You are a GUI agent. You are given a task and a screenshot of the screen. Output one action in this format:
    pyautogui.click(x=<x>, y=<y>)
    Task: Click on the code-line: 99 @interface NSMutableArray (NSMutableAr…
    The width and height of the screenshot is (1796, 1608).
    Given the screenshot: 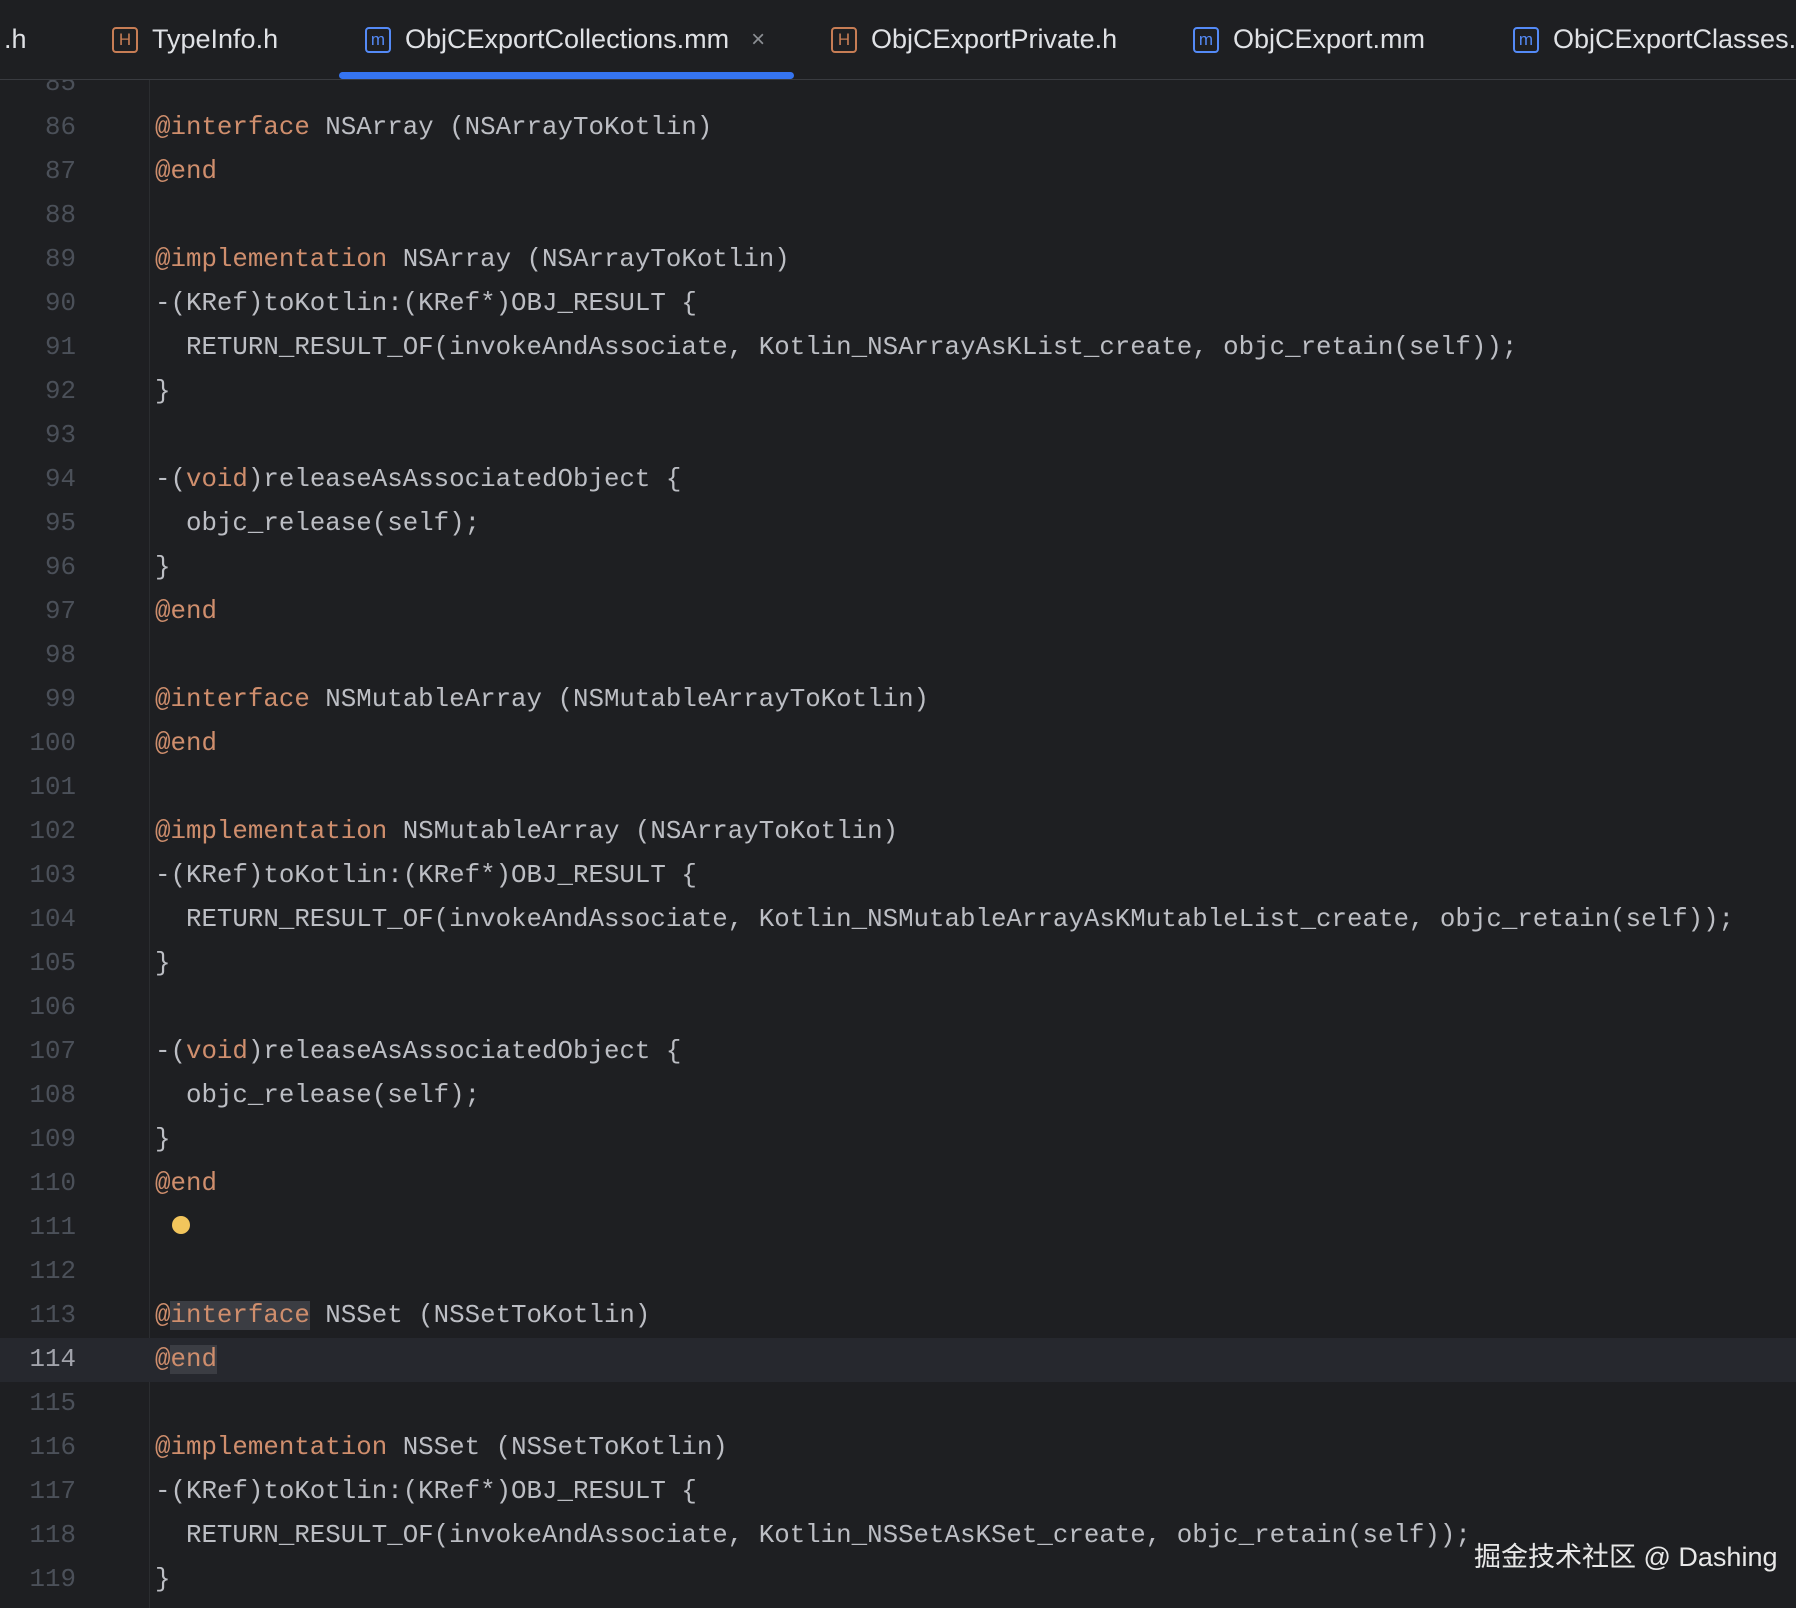 What is the action you would take?
    pyautogui.click(x=898, y=700)
    